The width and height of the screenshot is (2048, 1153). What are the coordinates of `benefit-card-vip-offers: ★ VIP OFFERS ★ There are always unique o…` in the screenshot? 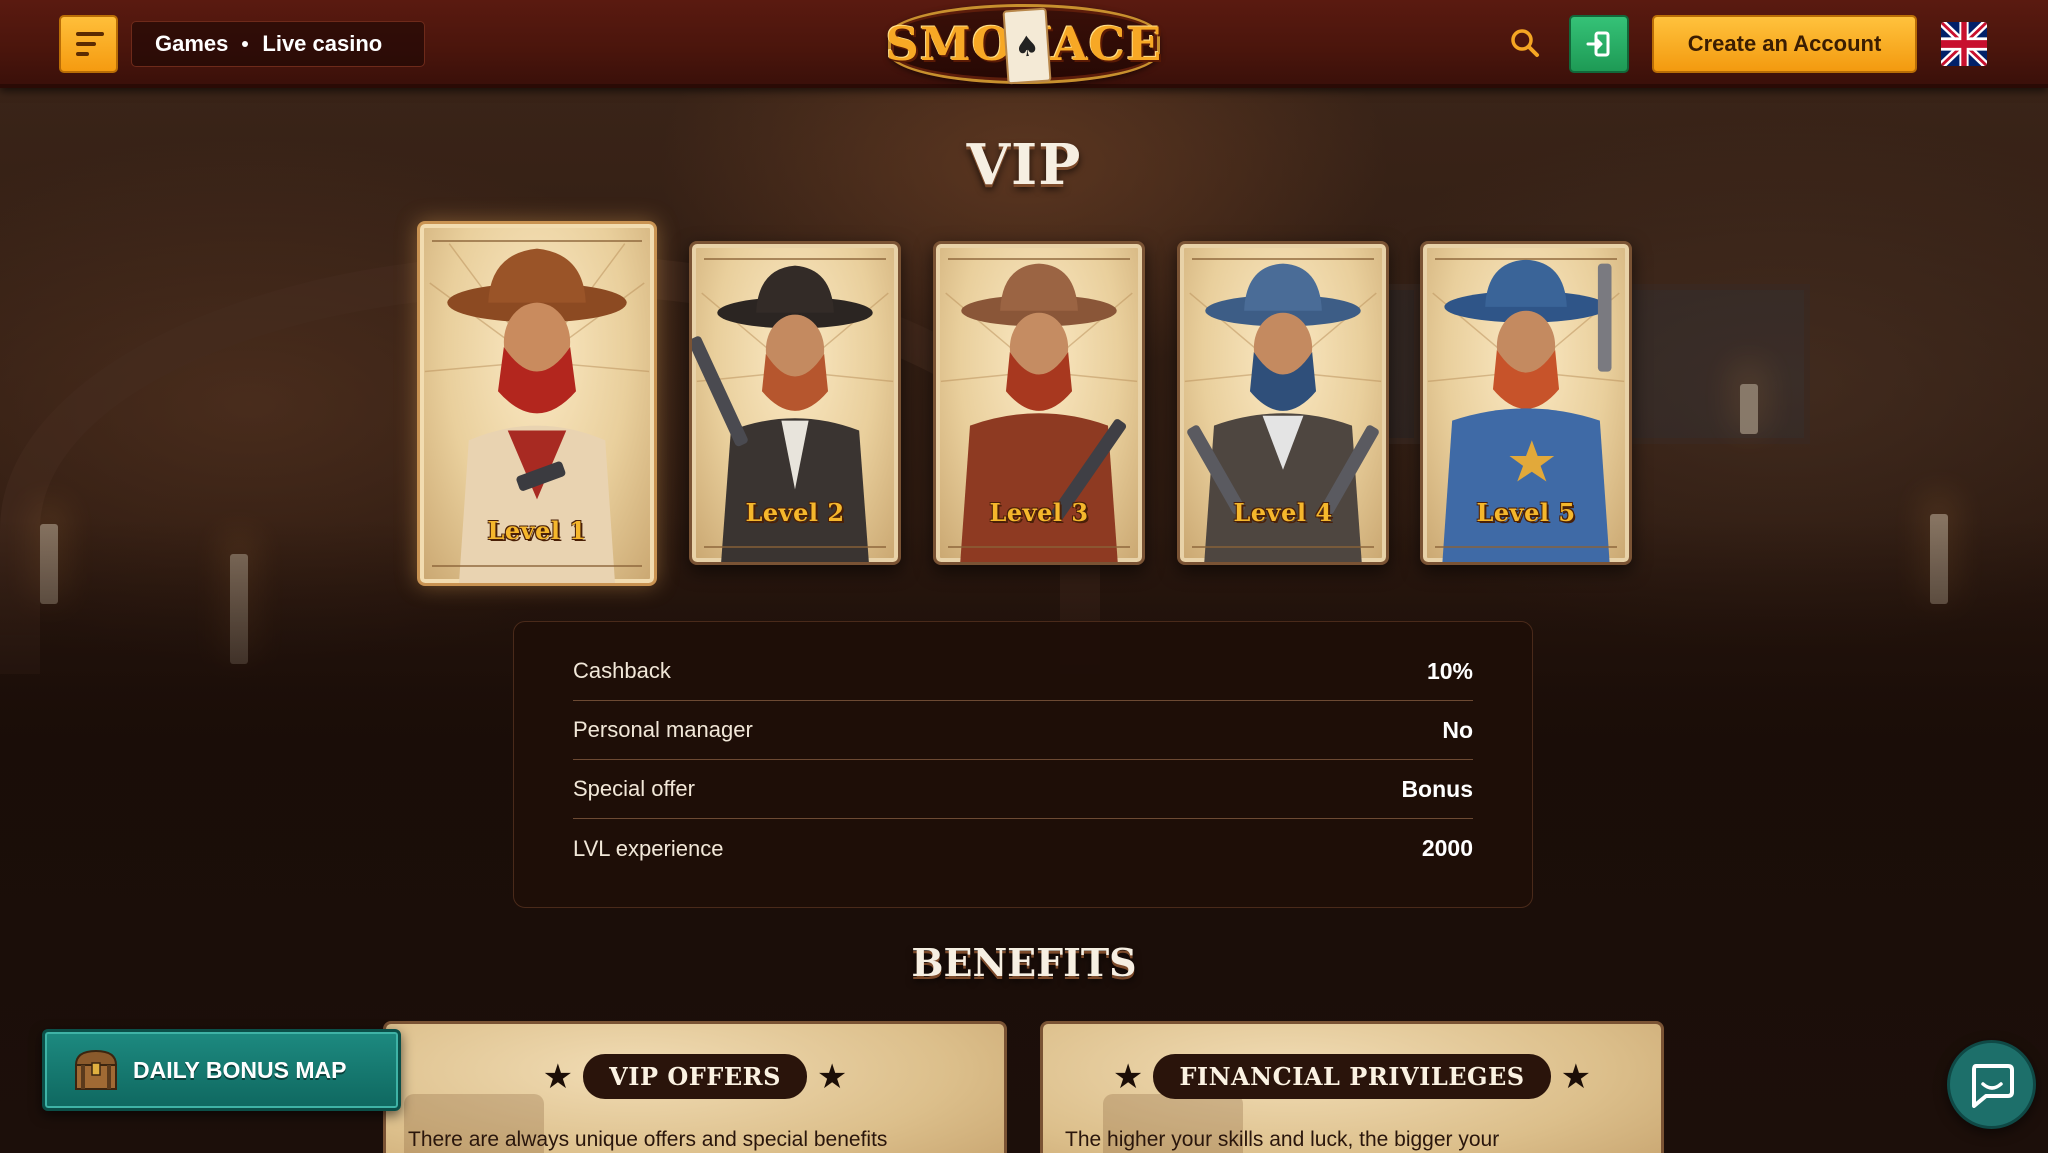 It's located at (695, 1087).